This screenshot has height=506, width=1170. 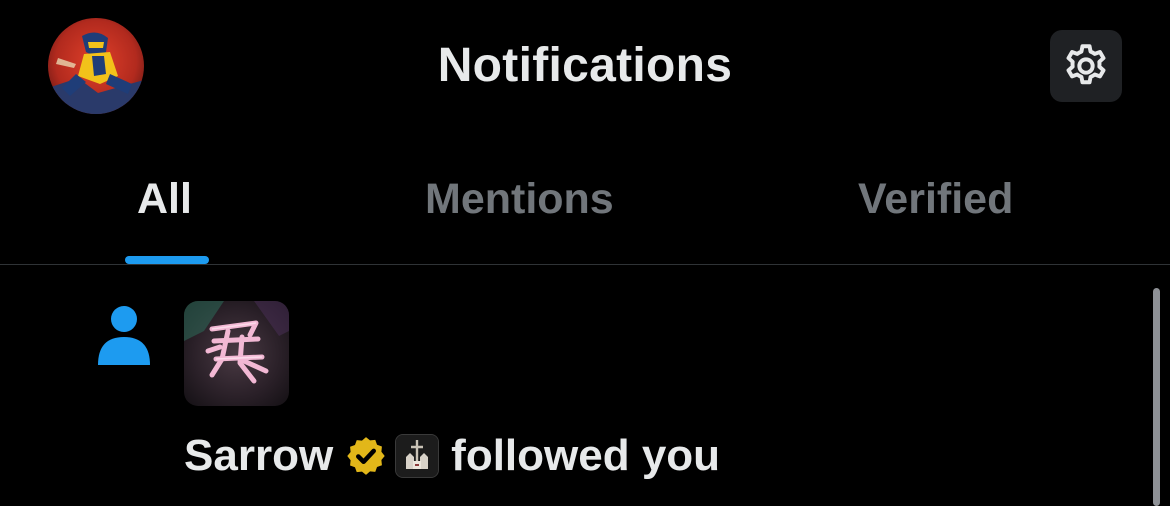 What do you see at coordinates (1156, 397) in the screenshot?
I see `scrollbar` at bounding box center [1156, 397].